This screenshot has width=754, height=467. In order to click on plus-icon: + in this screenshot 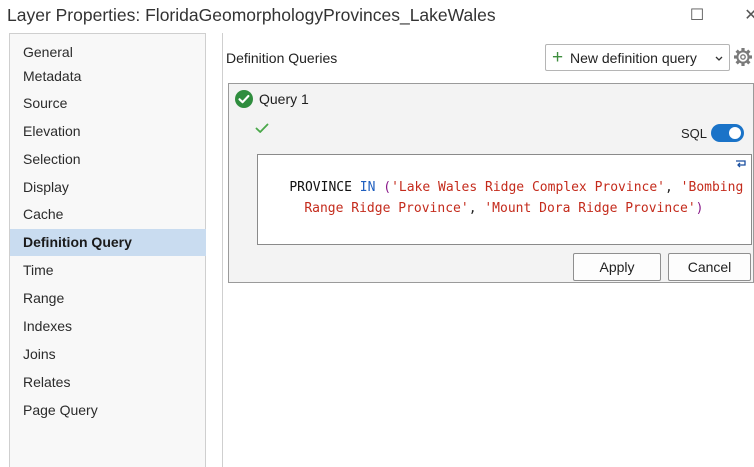, I will do `click(558, 57)`.